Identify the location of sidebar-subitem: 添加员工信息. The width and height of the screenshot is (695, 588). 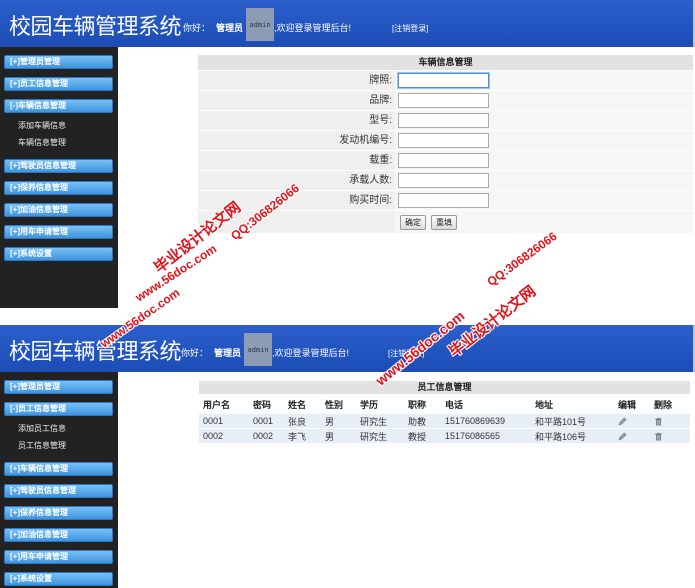
(59, 428).